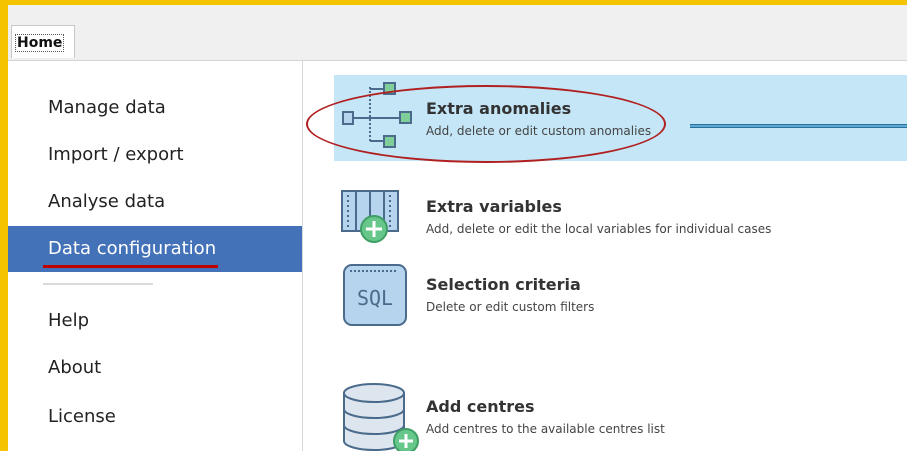 This screenshot has width=907, height=459. Describe the element at coordinates (370, 216) in the screenshot. I see `table-columns-add-icon` at that location.